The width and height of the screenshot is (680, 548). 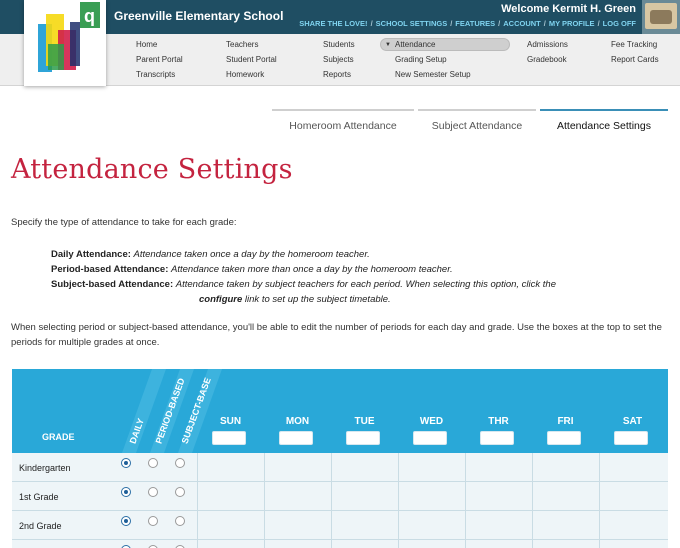 What do you see at coordinates (547, 44) in the screenshot?
I see `nav-admissions: Admissions` at bounding box center [547, 44].